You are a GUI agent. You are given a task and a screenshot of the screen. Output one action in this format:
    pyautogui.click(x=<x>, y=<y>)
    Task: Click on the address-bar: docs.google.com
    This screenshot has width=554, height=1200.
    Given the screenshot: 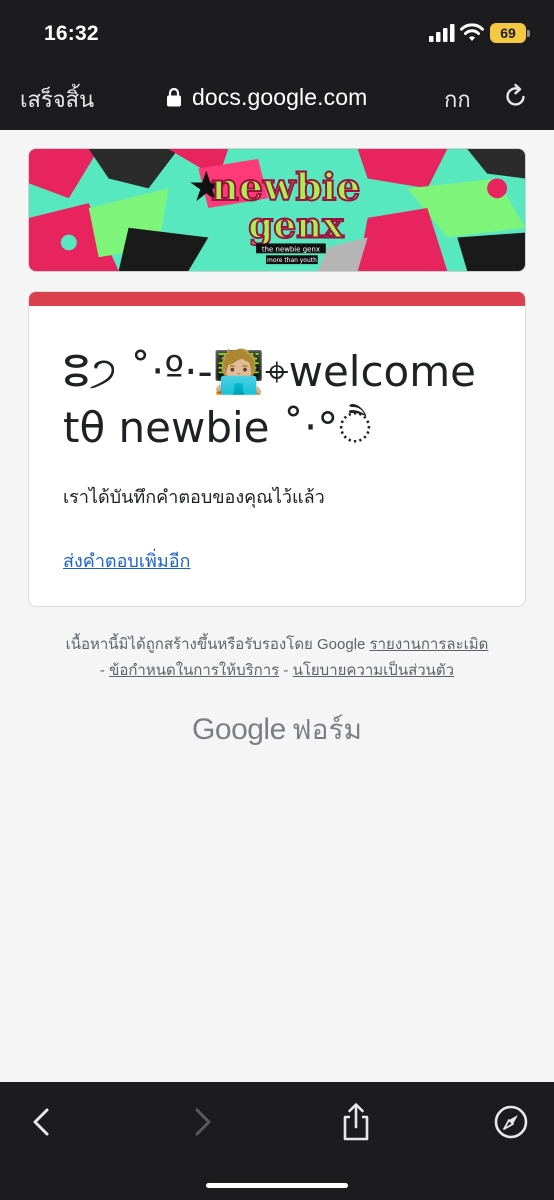 What is the action you would take?
    pyautogui.click(x=266, y=97)
    